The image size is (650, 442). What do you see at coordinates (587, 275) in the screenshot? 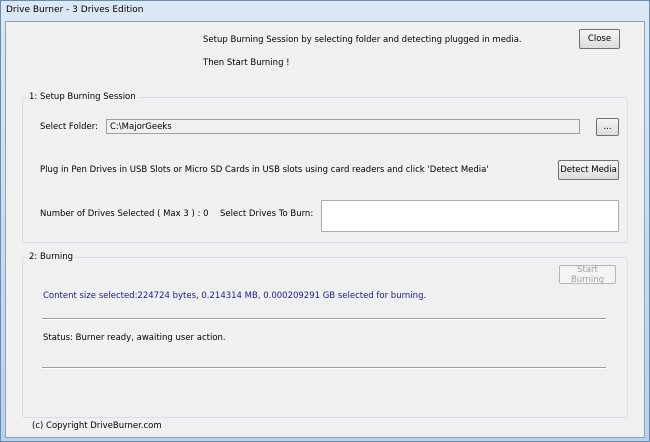
I see `start-burning-button: Start Burning` at bounding box center [587, 275].